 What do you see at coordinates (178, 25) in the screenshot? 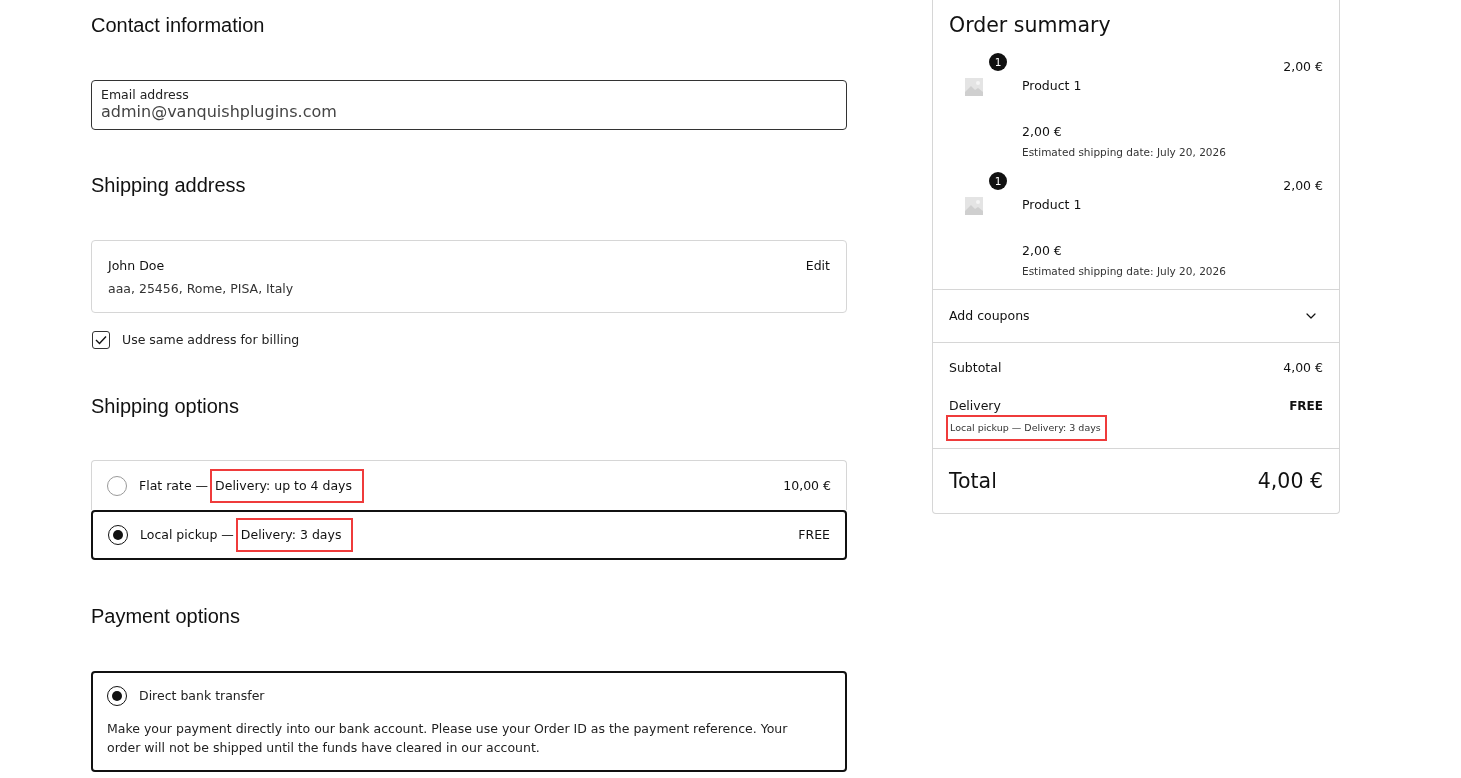
I see `section-heading: Contact information` at bounding box center [178, 25].